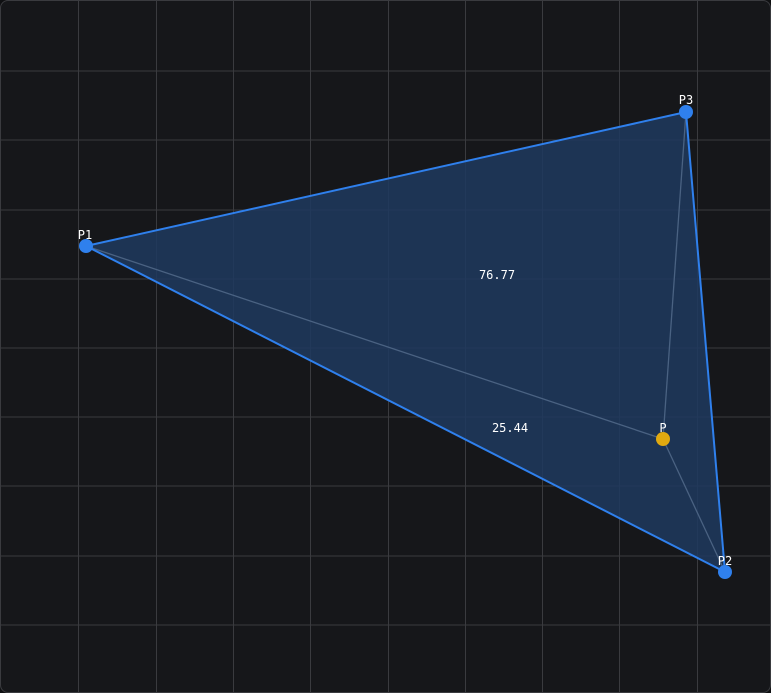 This screenshot has height=693, width=771. What do you see at coordinates (662, 428) in the screenshot?
I see `point-p-label: P` at bounding box center [662, 428].